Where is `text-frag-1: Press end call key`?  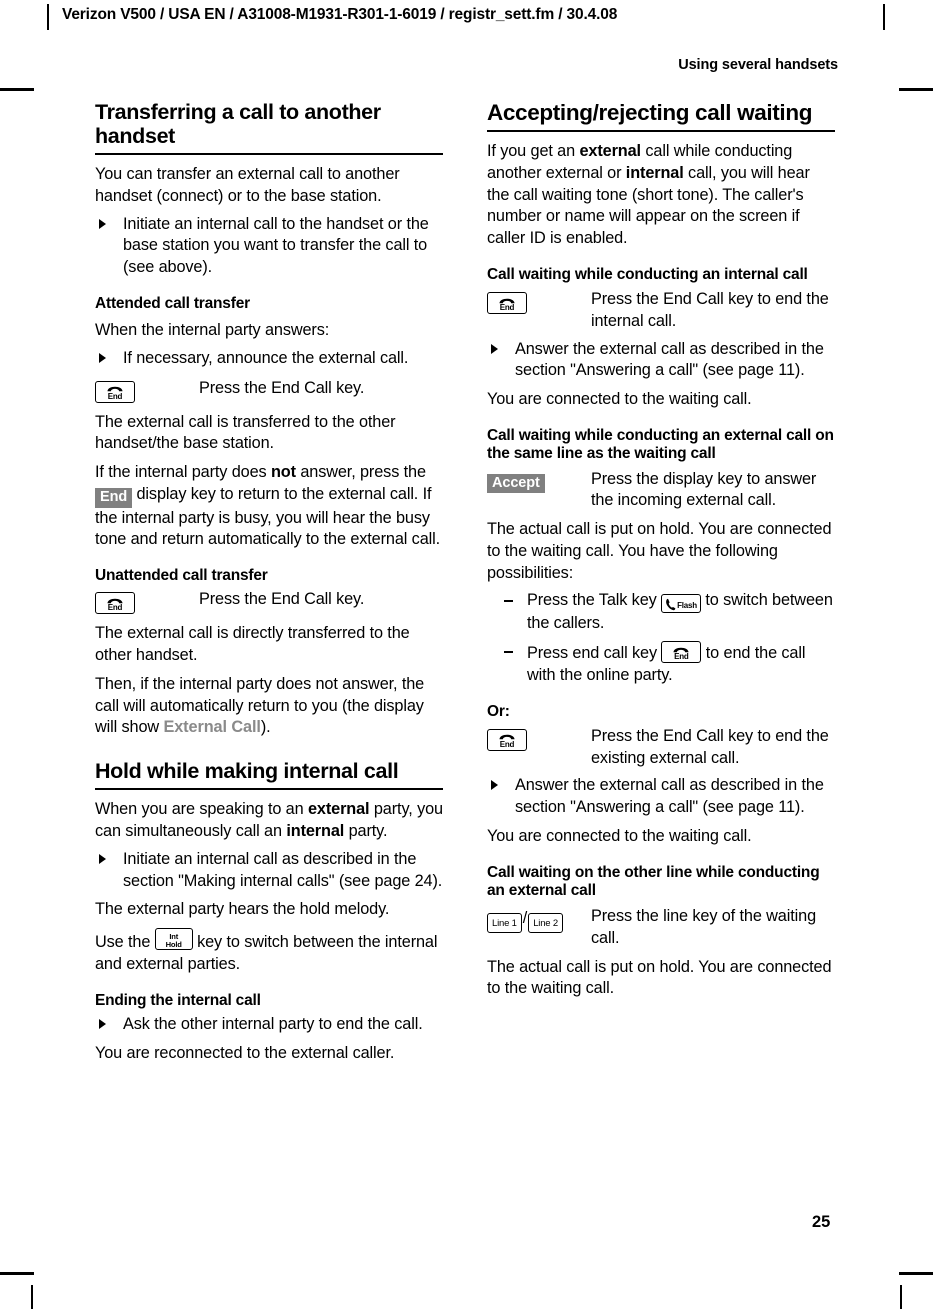
text-frag-1: Press end call key is located at coordinates (594, 653).